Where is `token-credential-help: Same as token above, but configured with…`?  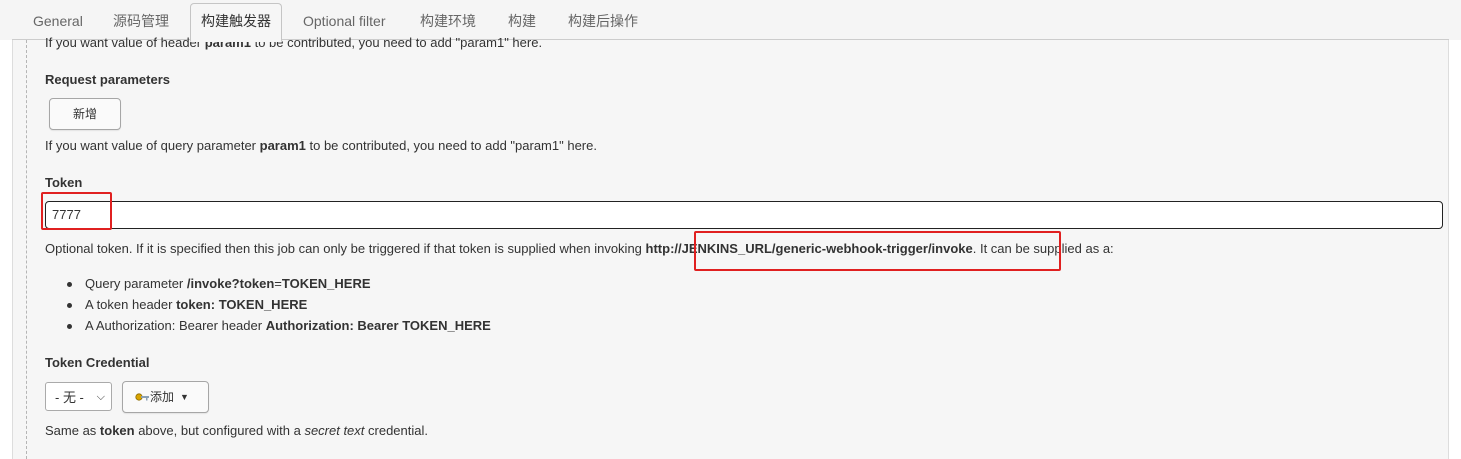 token-credential-help: Same as token above, but configured with… is located at coordinates (236, 430).